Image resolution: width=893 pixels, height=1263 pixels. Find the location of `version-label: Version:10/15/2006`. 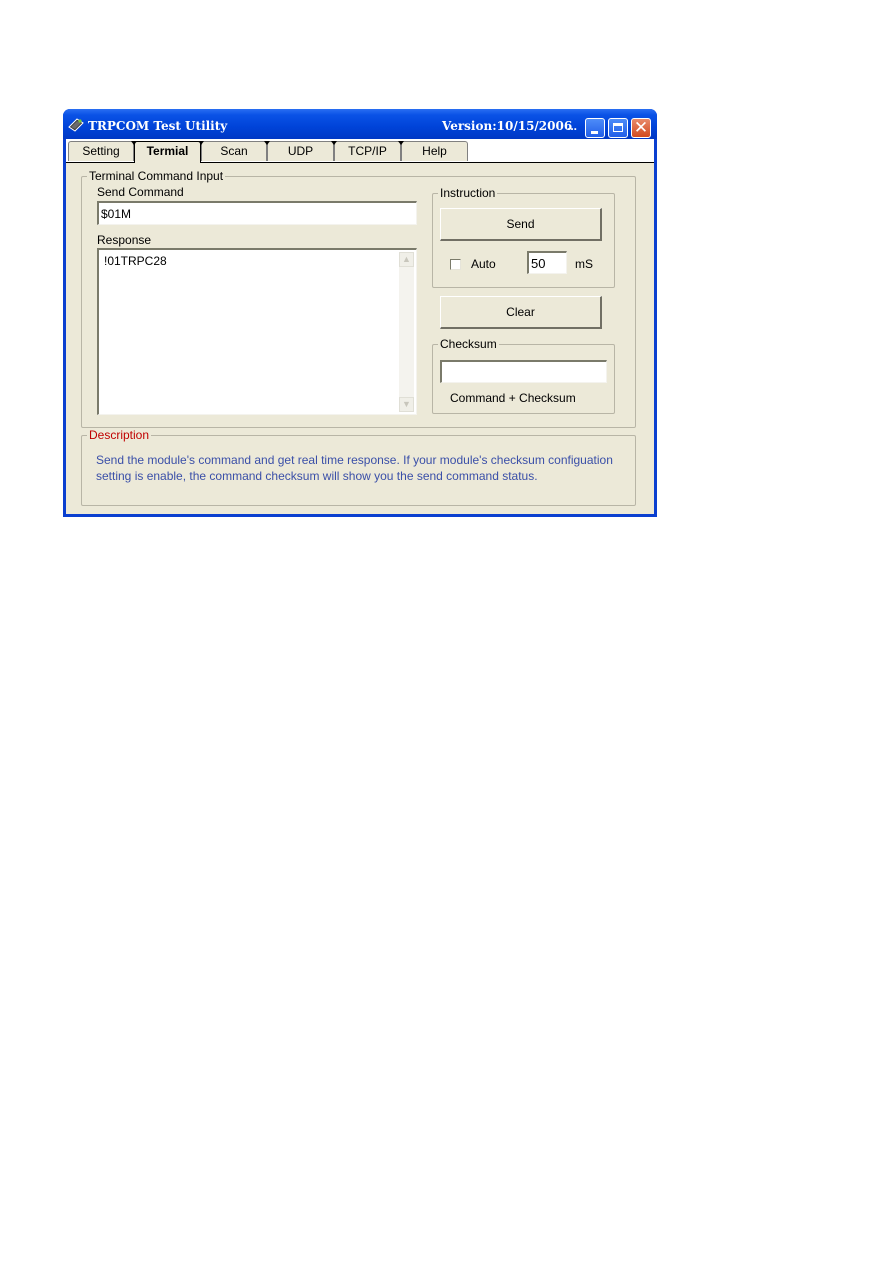

version-label: Version:10/15/2006 is located at coordinates (507, 126).